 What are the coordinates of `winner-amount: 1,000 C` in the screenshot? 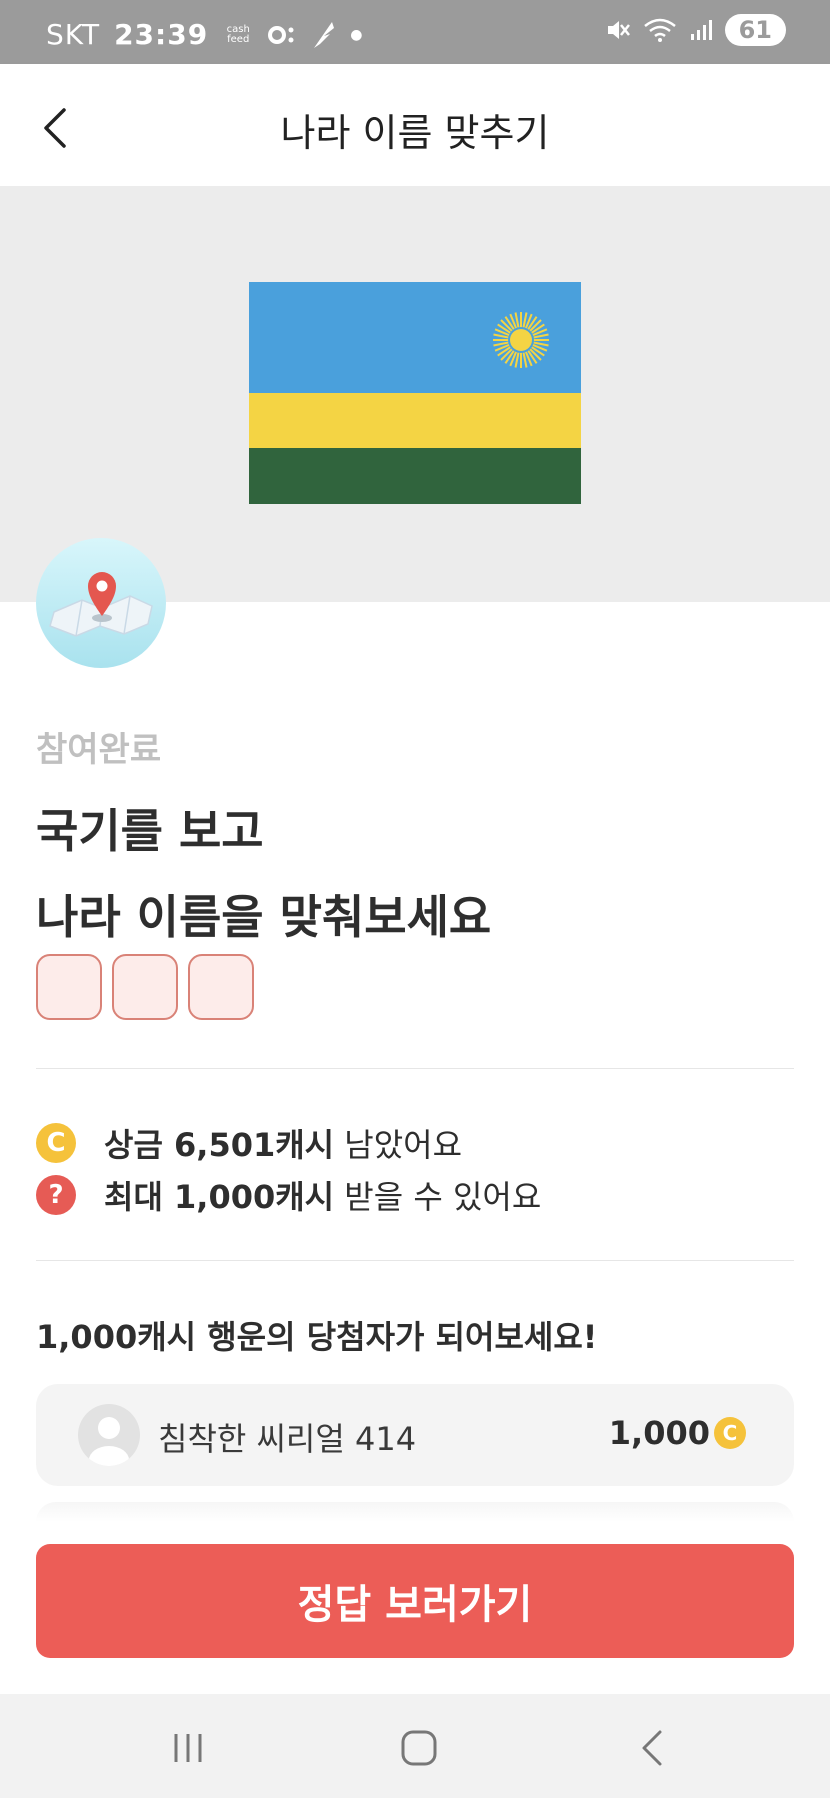 It's located at (677, 1433).